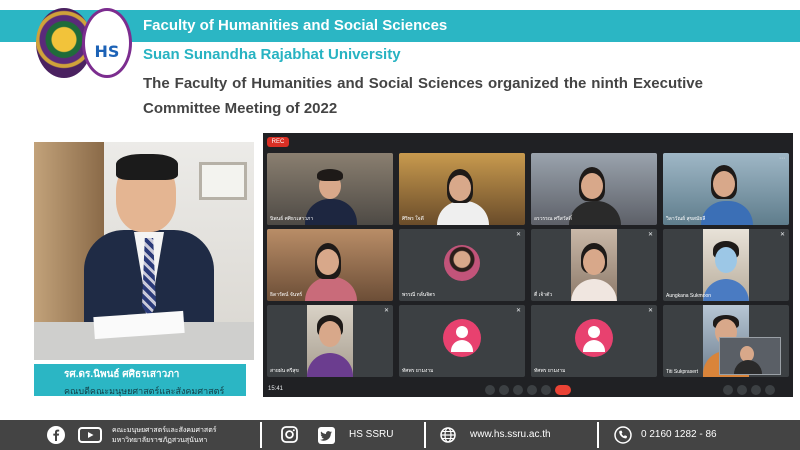 The width and height of the screenshot is (800, 450). What do you see at coordinates (770, 390) in the screenshot?
I see `activities-button` at bounding box center [770, 390].